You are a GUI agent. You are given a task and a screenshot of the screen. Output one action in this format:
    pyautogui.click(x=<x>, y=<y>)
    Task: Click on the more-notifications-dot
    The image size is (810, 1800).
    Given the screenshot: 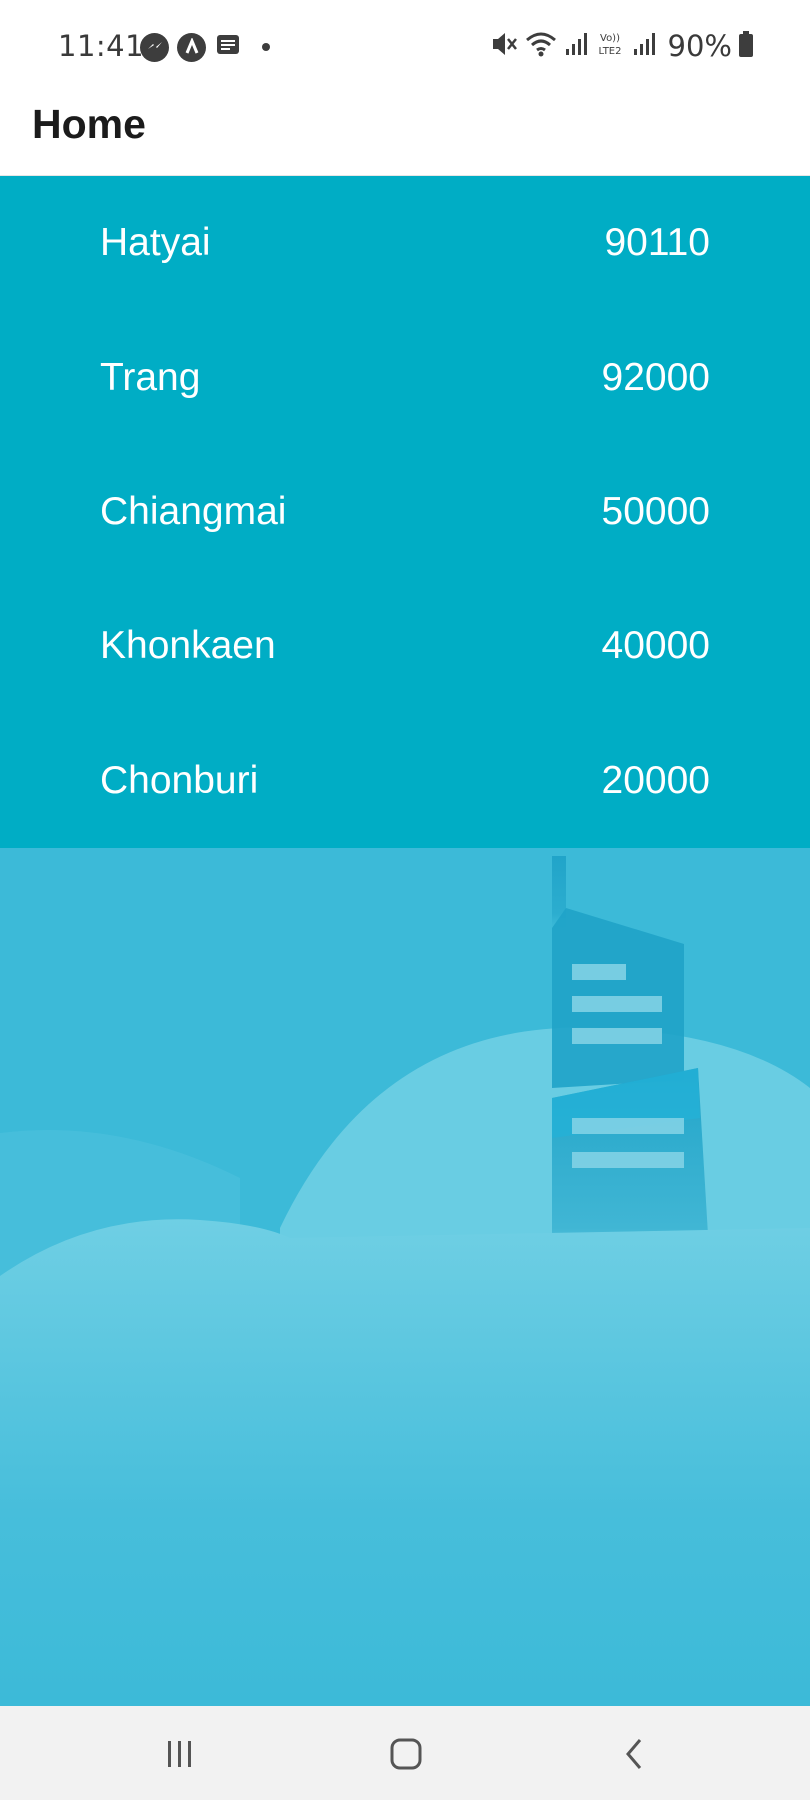 What is the action you would take?
    pyautogui.click(x=266, y=47)
    